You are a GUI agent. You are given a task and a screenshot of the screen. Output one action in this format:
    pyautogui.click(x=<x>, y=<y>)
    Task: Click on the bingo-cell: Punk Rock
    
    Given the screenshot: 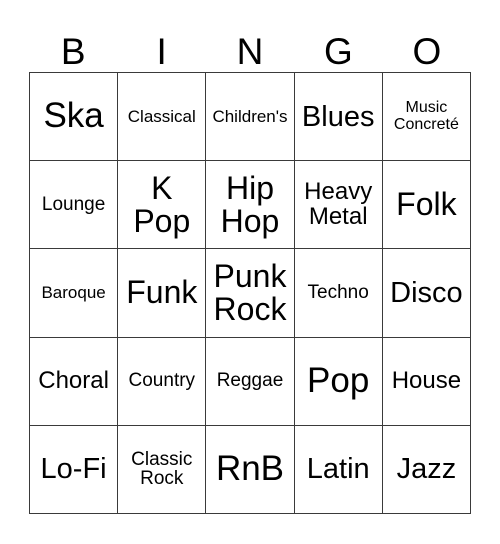 What is the action you would take?
    pyautogui.click(x=250, y=293)
    